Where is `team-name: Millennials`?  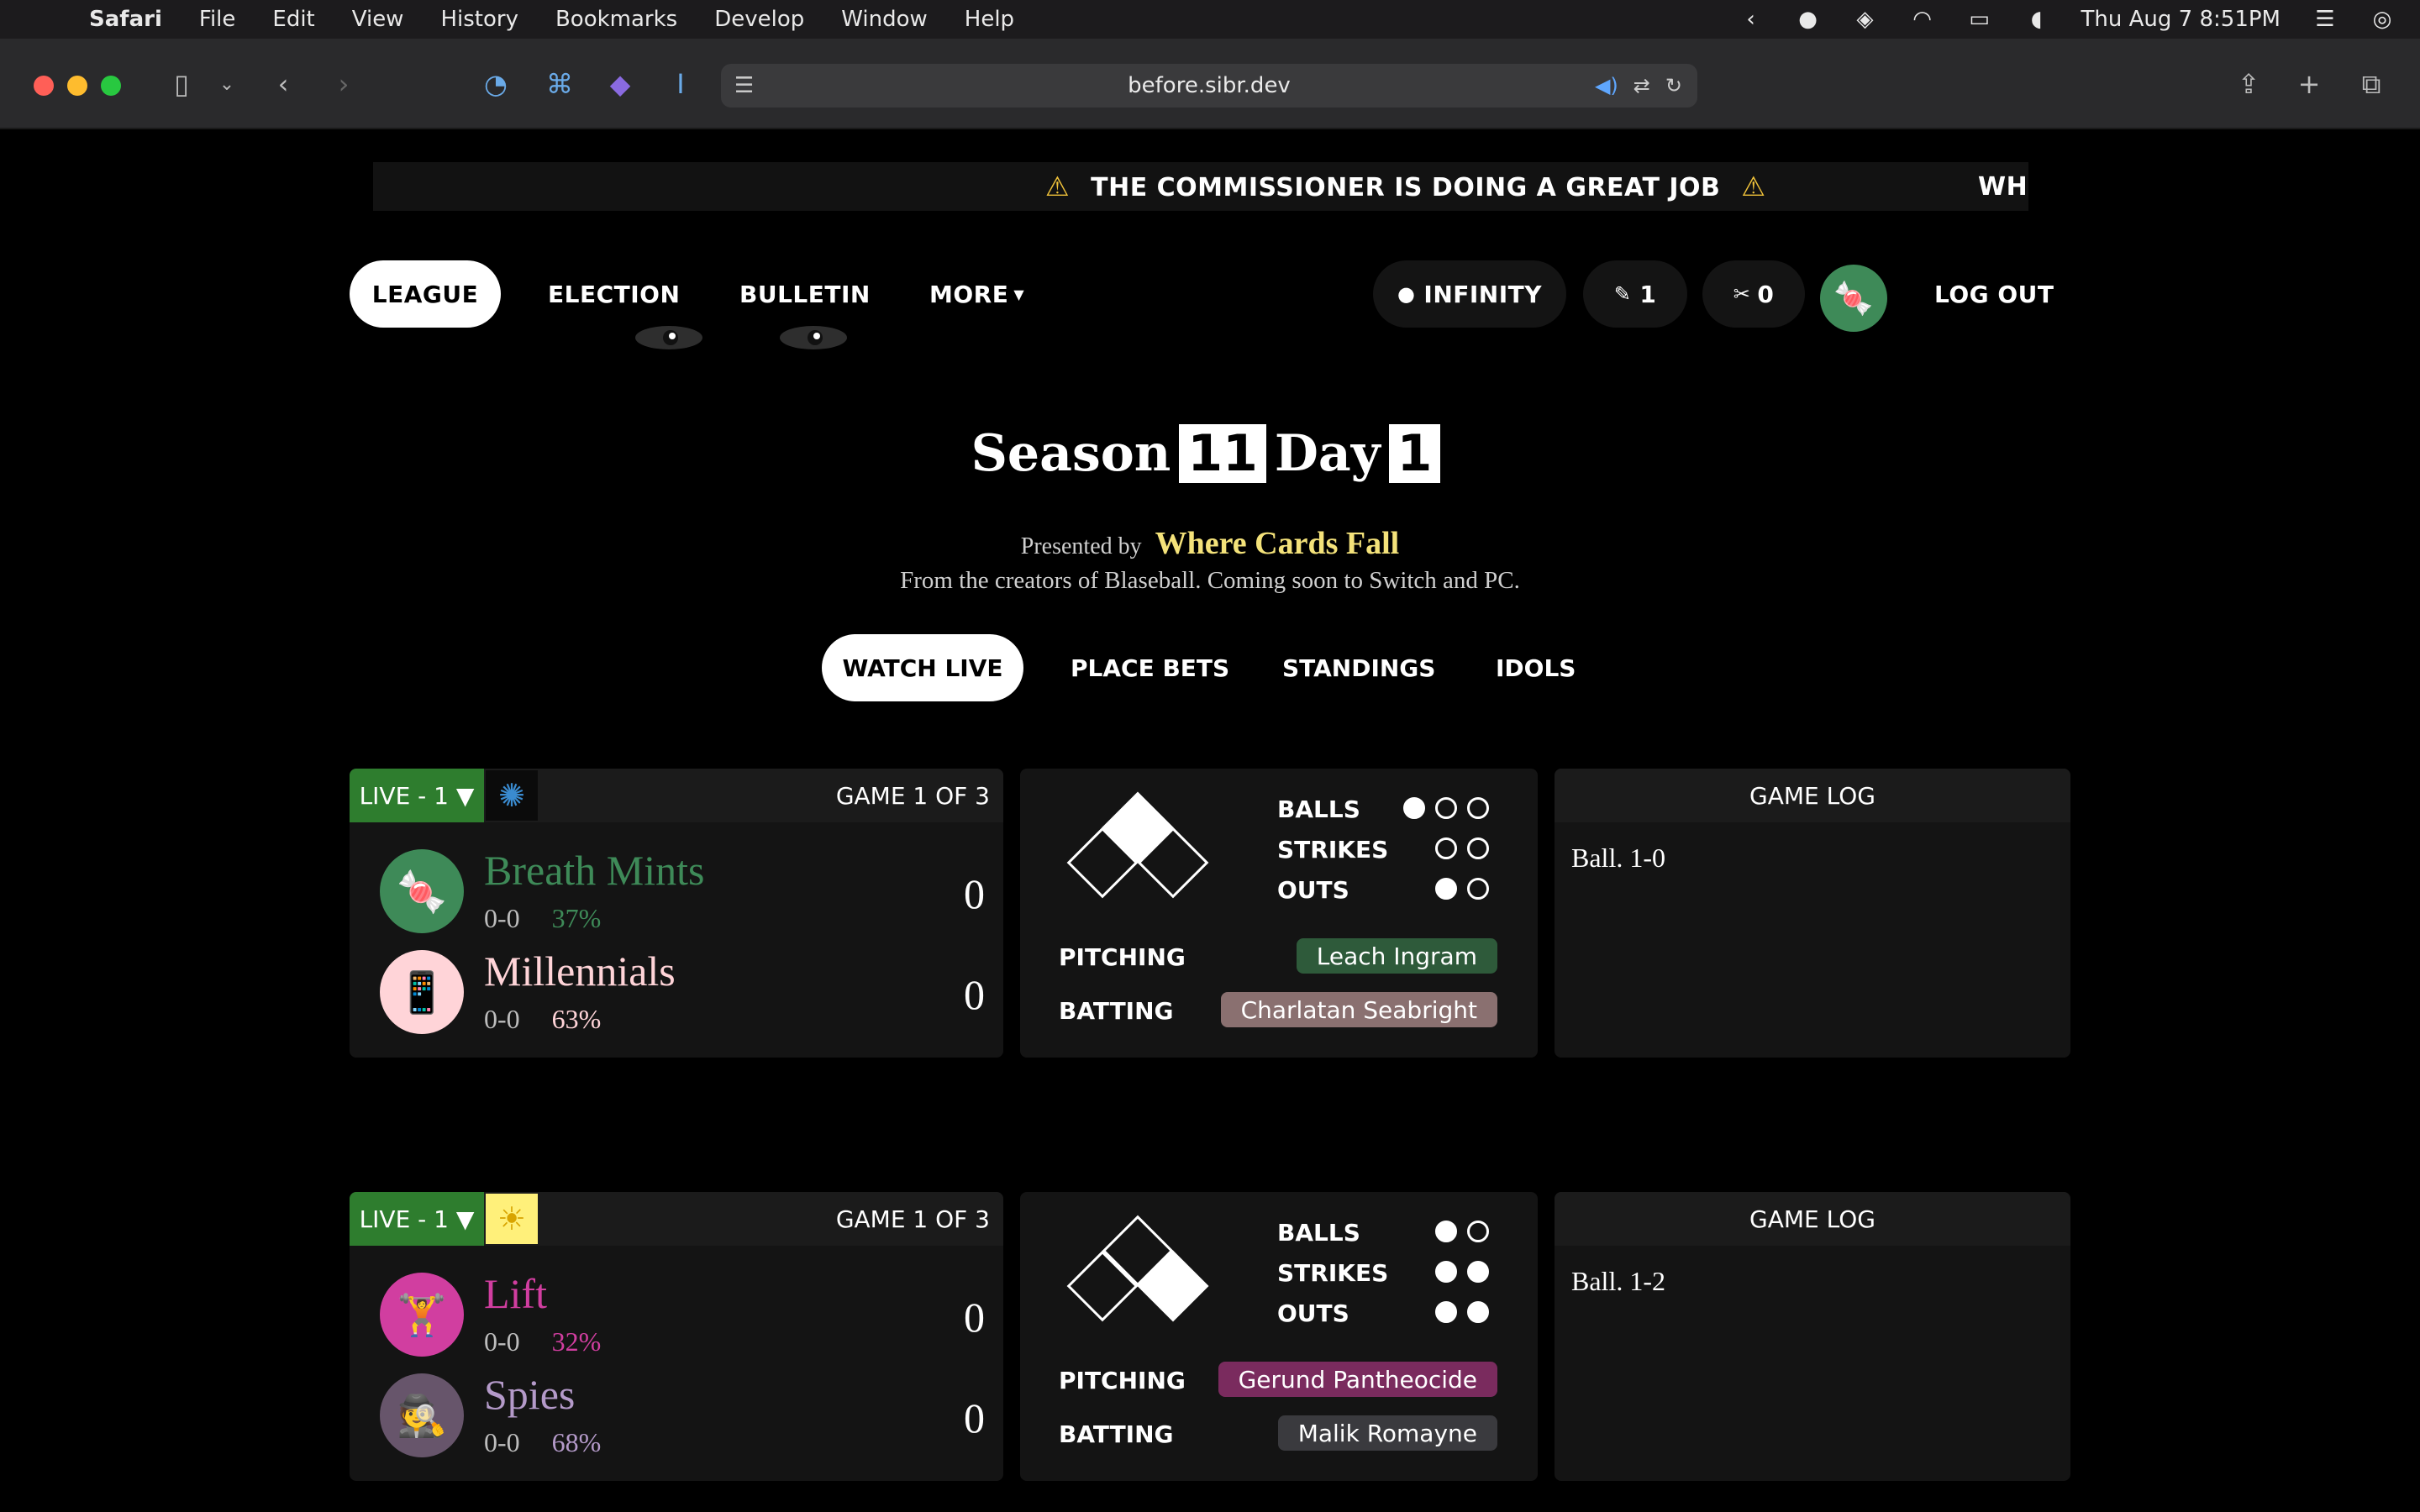
team-name: Millennials is located at coordinates (580, 971).